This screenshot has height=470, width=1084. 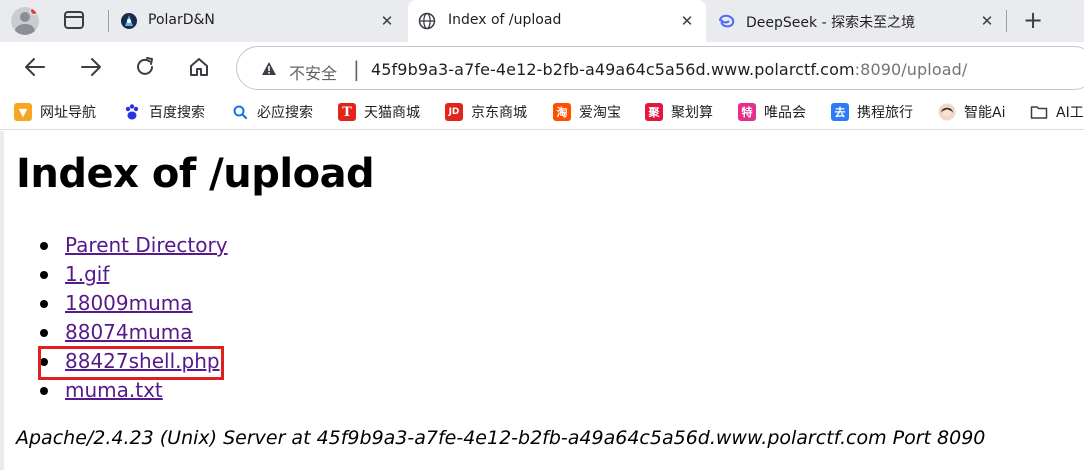 I want to click on tab-title: Index of /upload, so click(x=505, y=20).